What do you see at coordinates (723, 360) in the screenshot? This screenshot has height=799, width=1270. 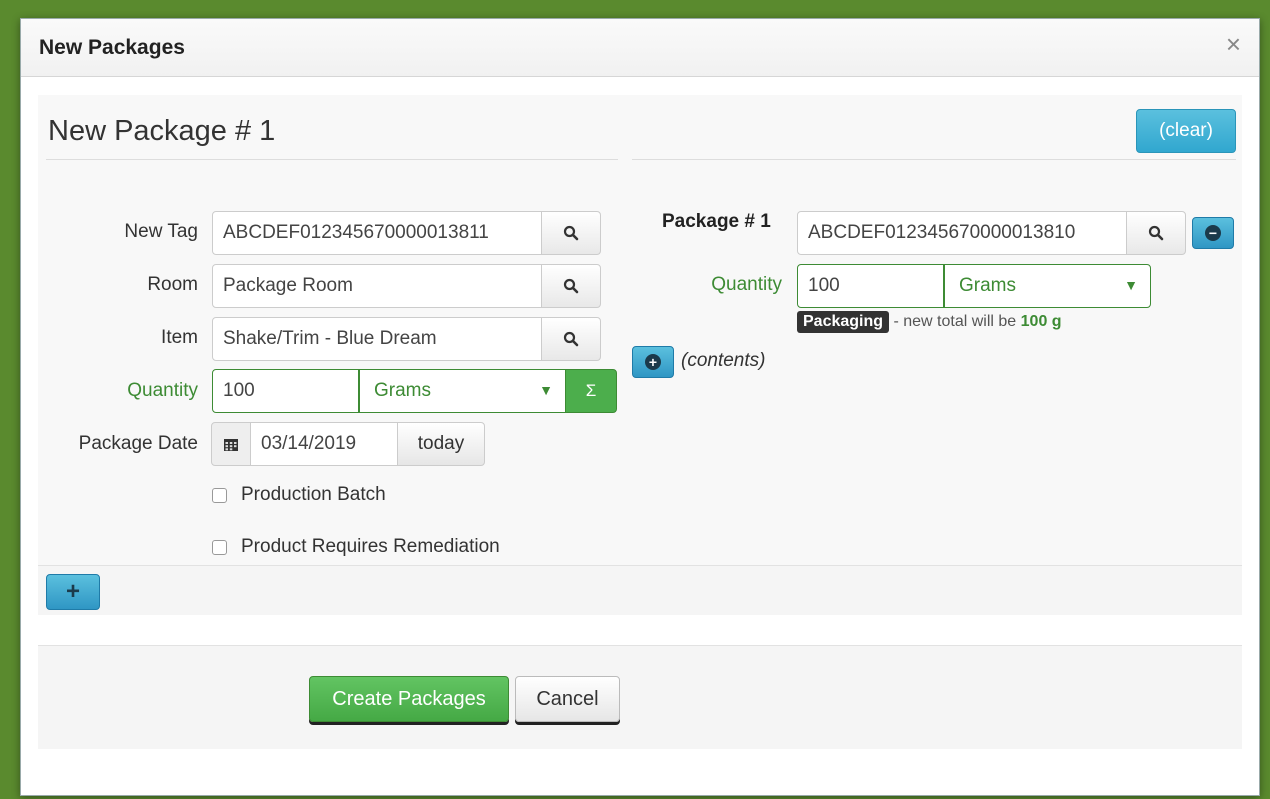 I see `contents-label: (contents)` at bounding box center [723, 360].